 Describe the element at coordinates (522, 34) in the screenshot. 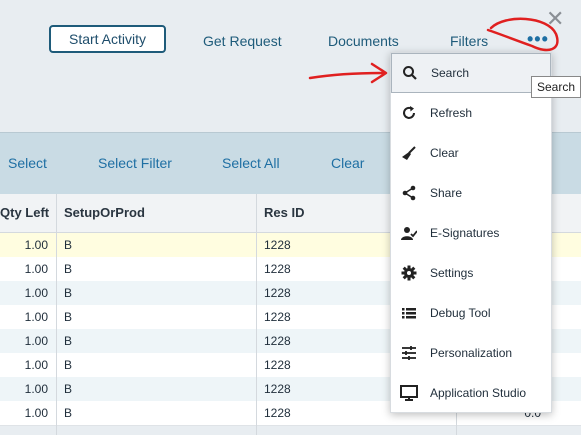

I see `red-circle-annotation` at that location.